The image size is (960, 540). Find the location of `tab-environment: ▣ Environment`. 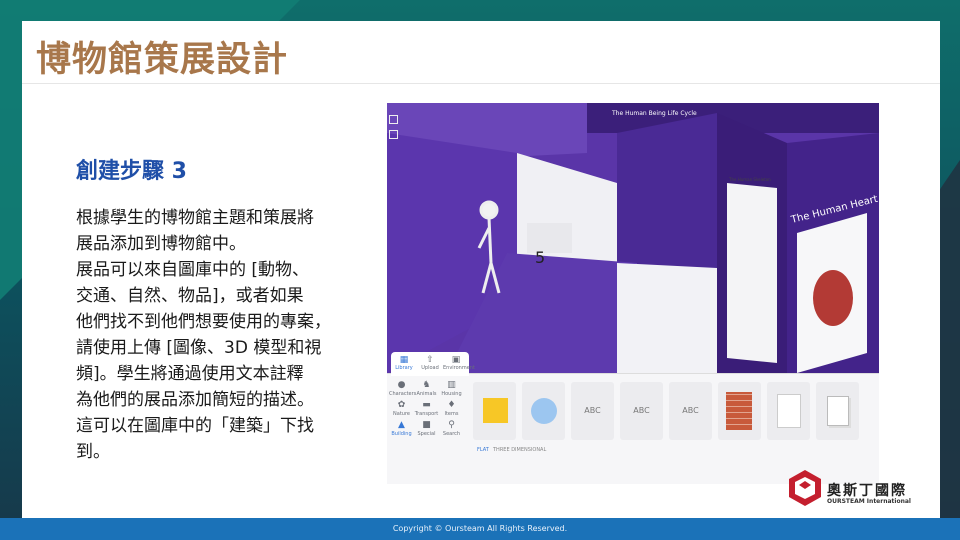

tab-environment: ▣ Environment is located at coordinates (459, 364).